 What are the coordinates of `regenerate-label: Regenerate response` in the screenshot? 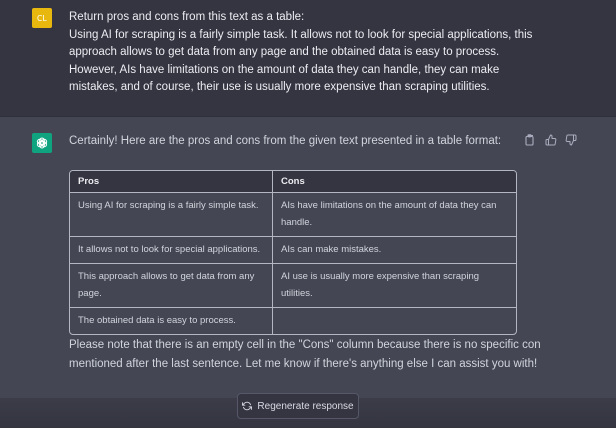 It's located at (305, 406).